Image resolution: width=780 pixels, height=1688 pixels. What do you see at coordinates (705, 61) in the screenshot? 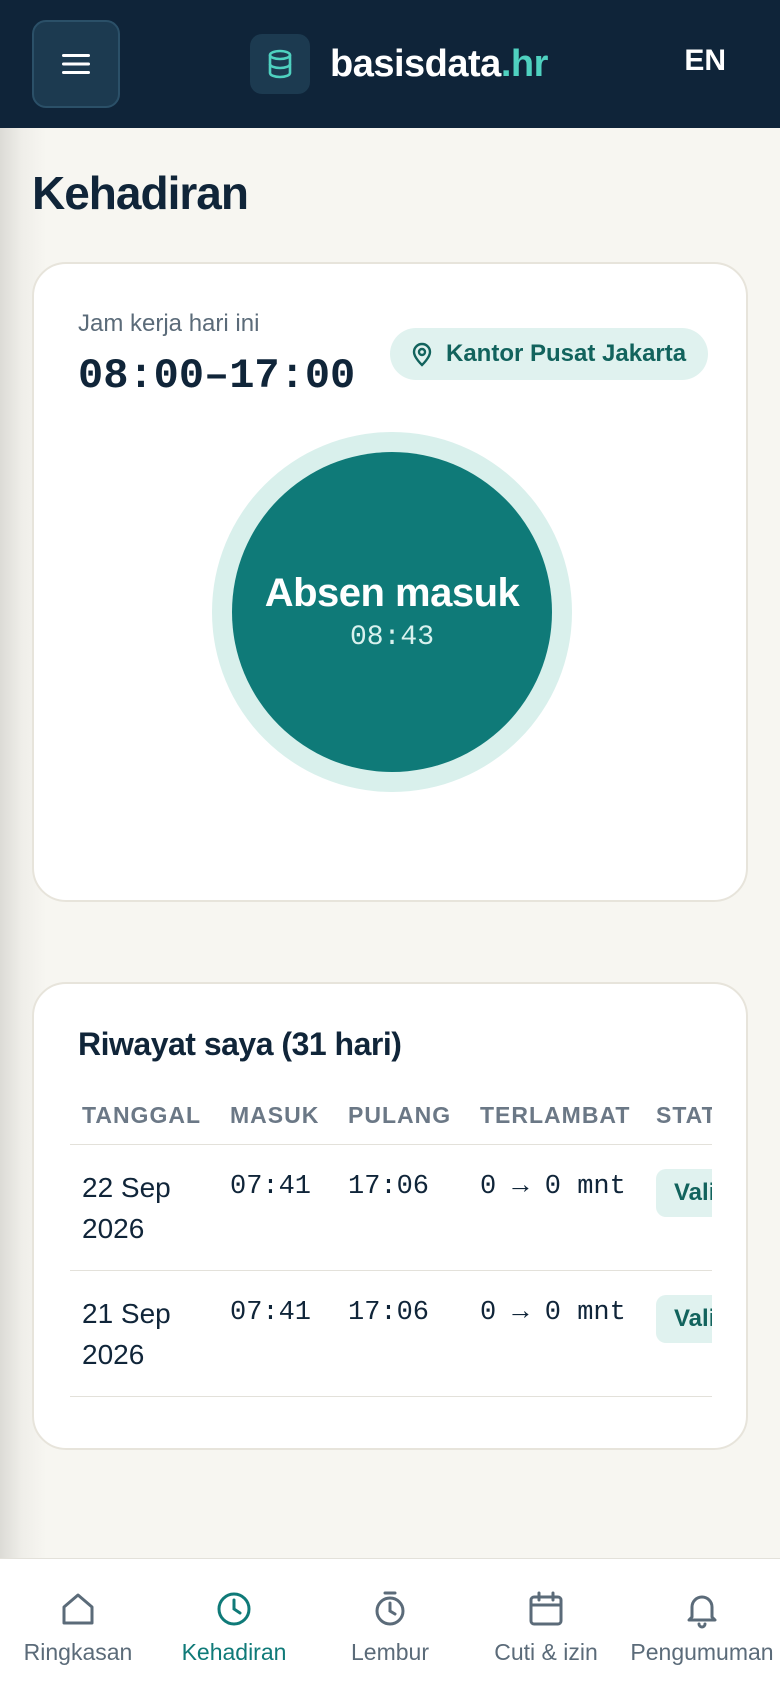
I see `language-switch: EN` at bounding box center [705, 61].